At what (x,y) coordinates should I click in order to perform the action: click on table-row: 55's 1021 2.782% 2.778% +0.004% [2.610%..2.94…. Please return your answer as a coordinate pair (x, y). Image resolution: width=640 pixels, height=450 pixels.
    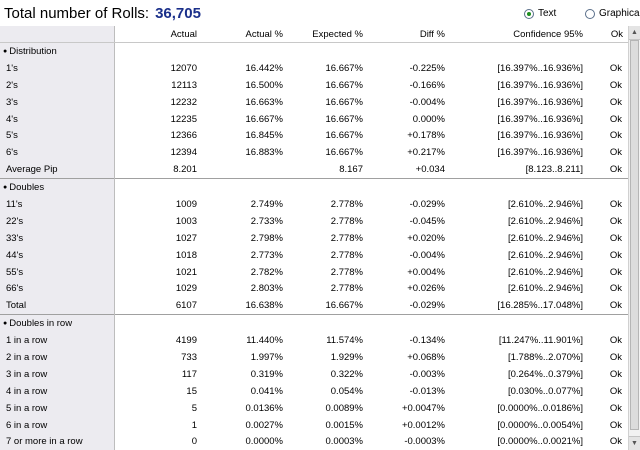
    Looking at the image, I should click on (314, 272).